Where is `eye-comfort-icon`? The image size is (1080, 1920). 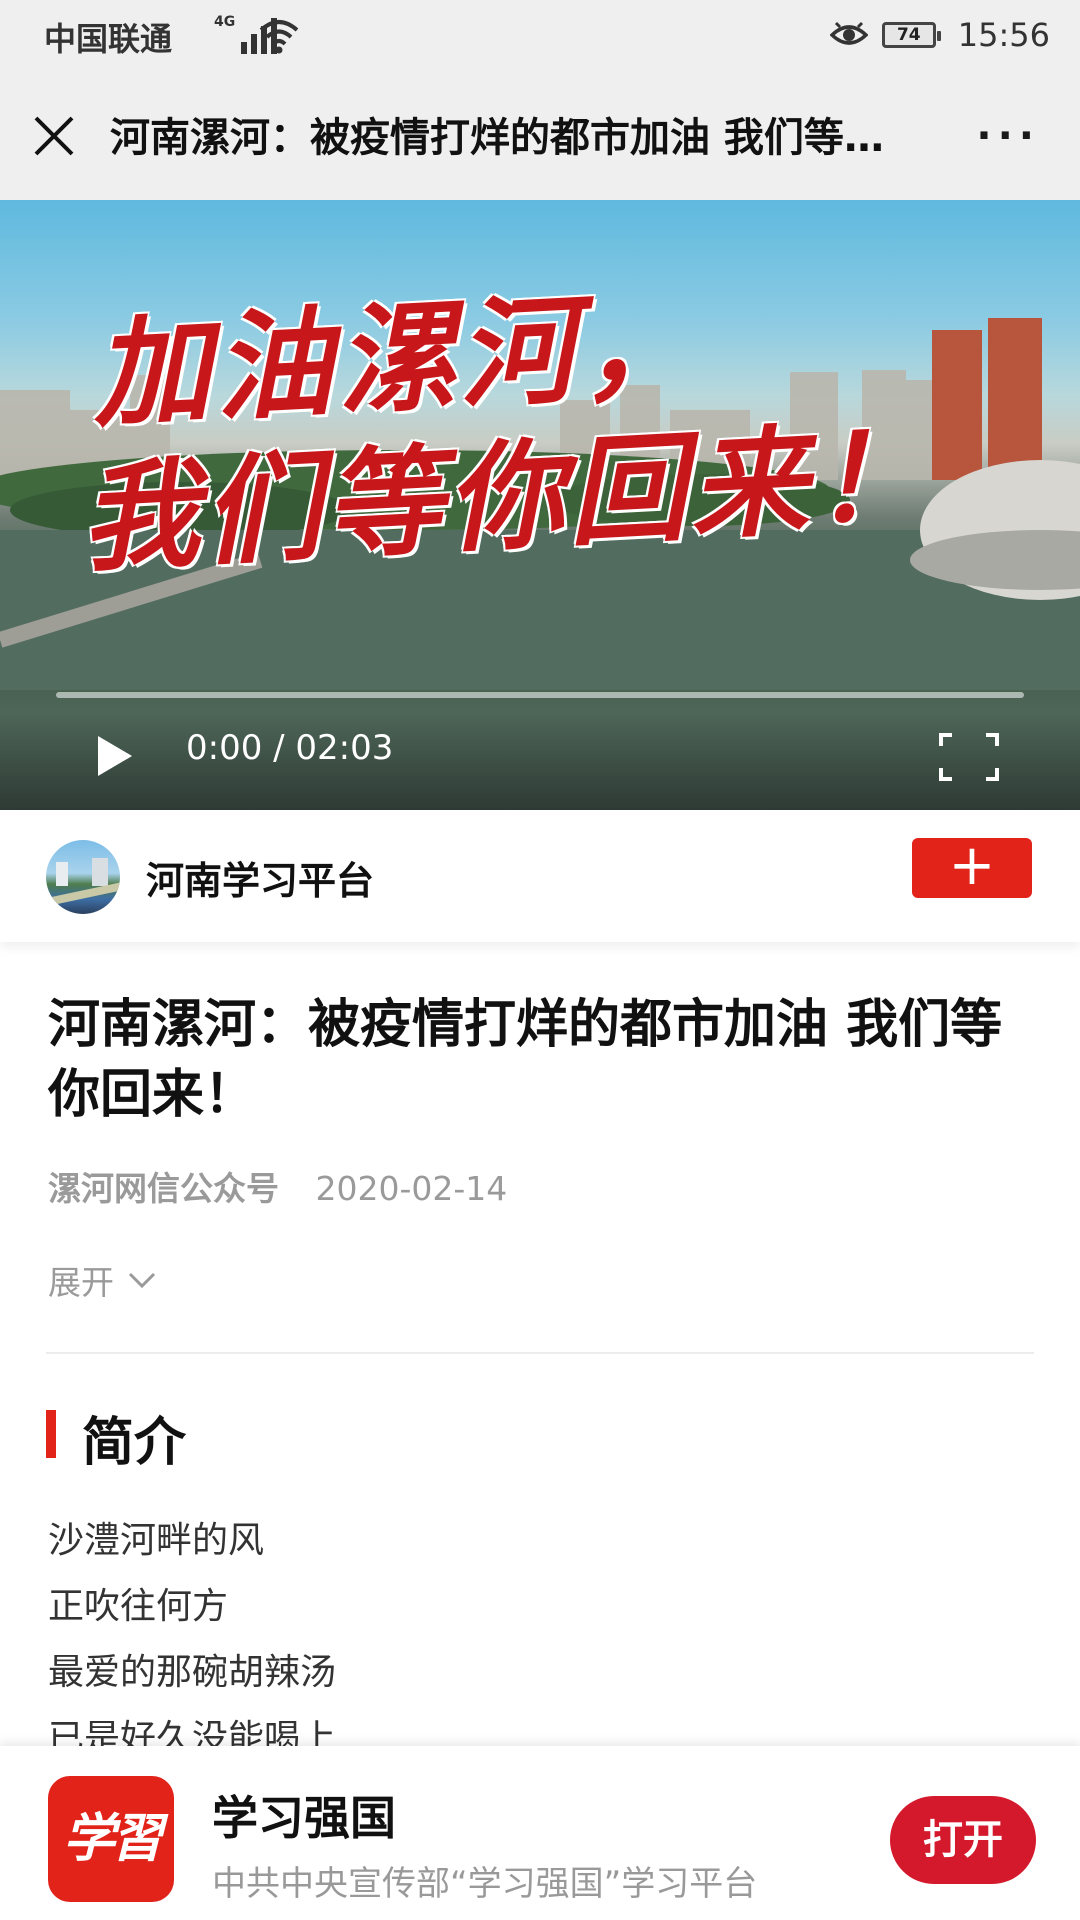 eye-comfort-icon is located at coordinates (848, 33).